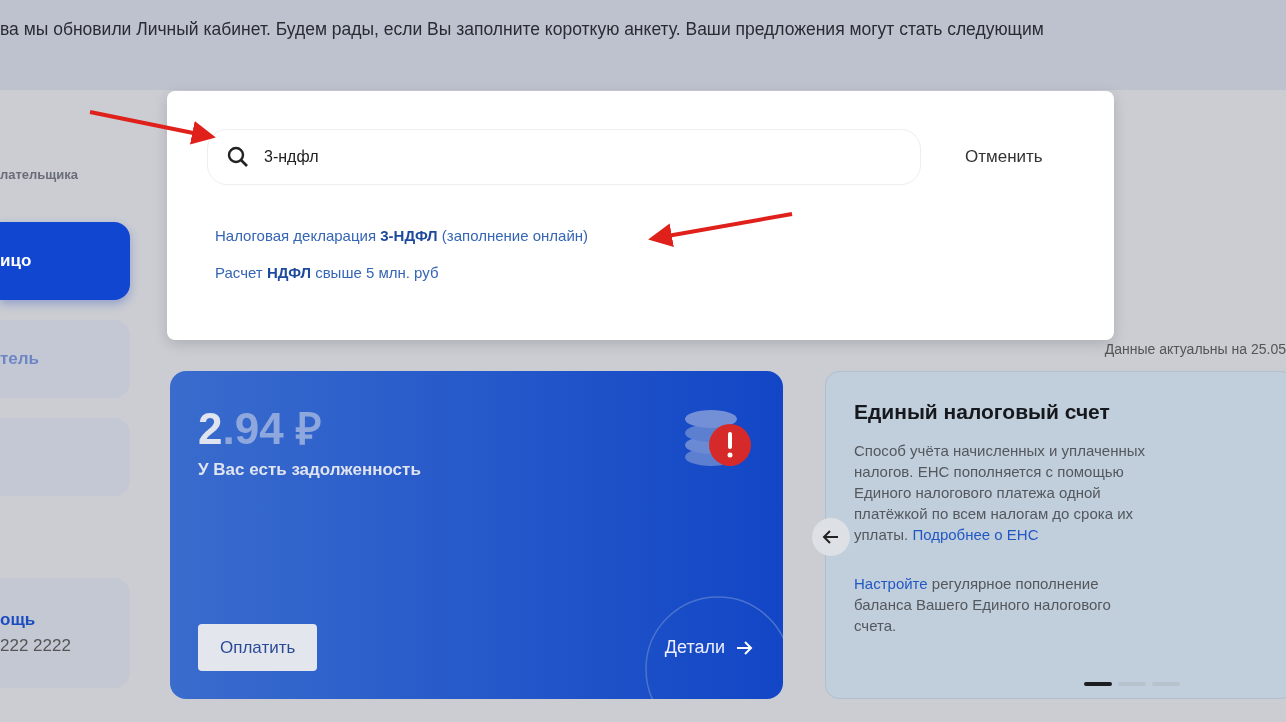 Image resolution: width=1286 pixels, height=722 pixels. Describe the element at coordinates (564, 157) in the screenshot. I see `search-field: 3-ндфл` at that location.